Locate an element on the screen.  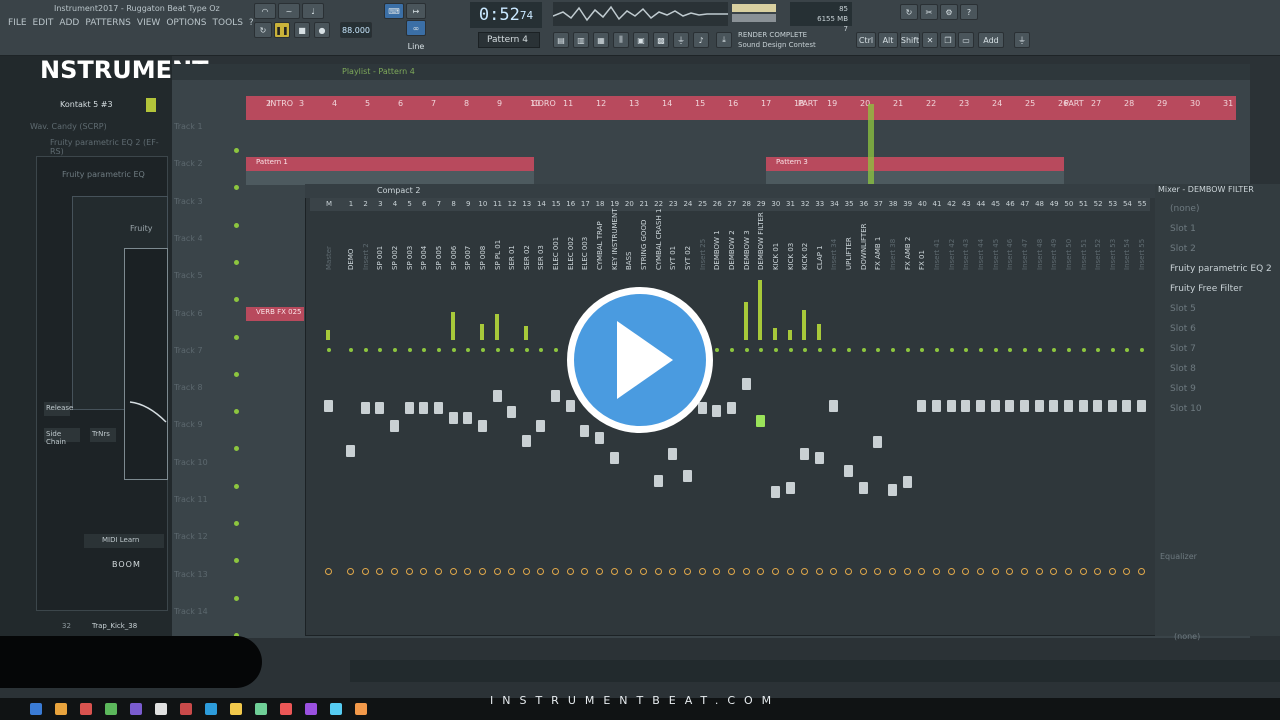
fx-slot: Slot 7 is located at coordinates (1216, 349).